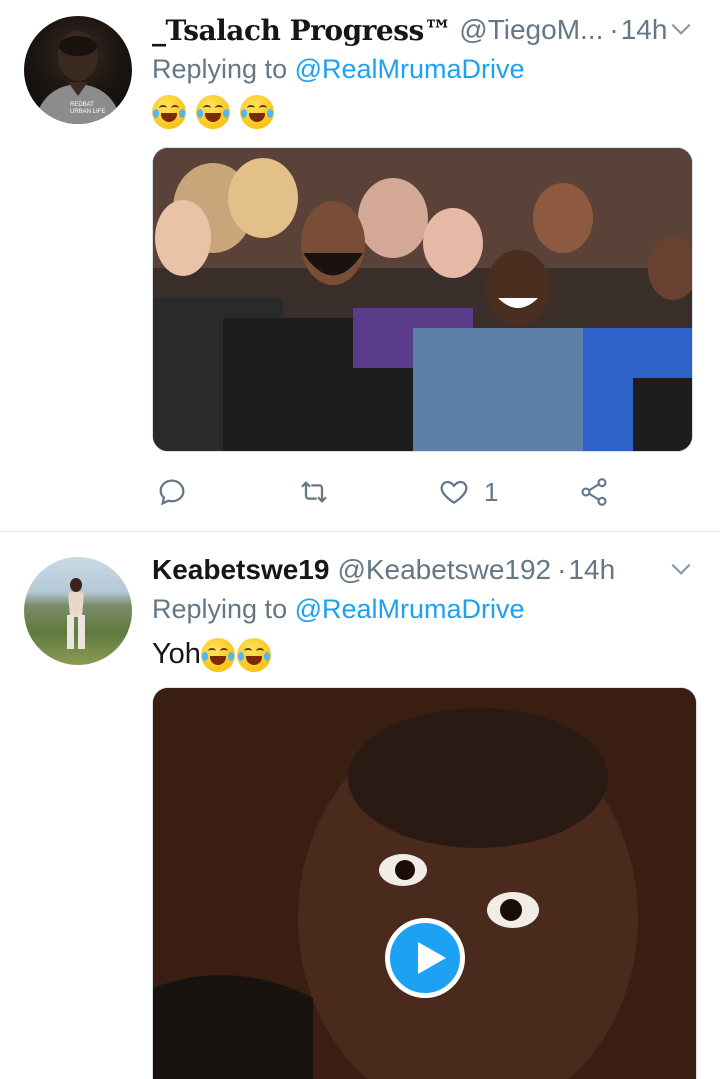 The width and height of the screenshot is (720, 1079). I want to click on share-button, so click(594, 492).